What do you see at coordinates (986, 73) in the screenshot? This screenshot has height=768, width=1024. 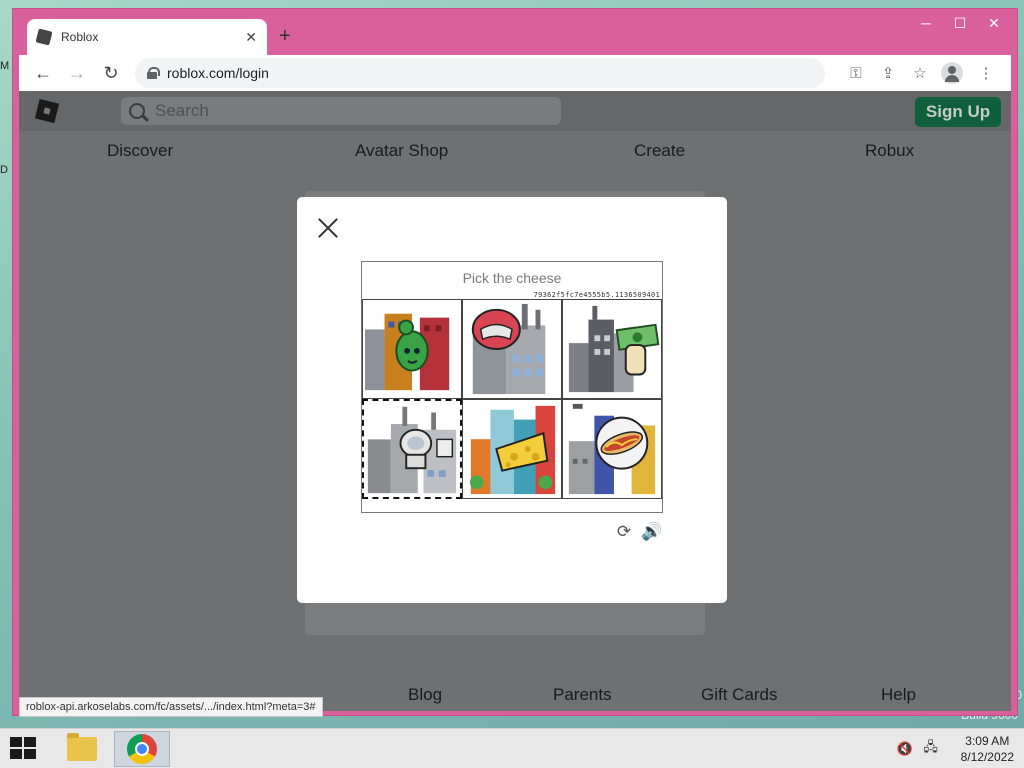 I see `menu-kebab-icon: ⋮` at bounding box center [986, 73].